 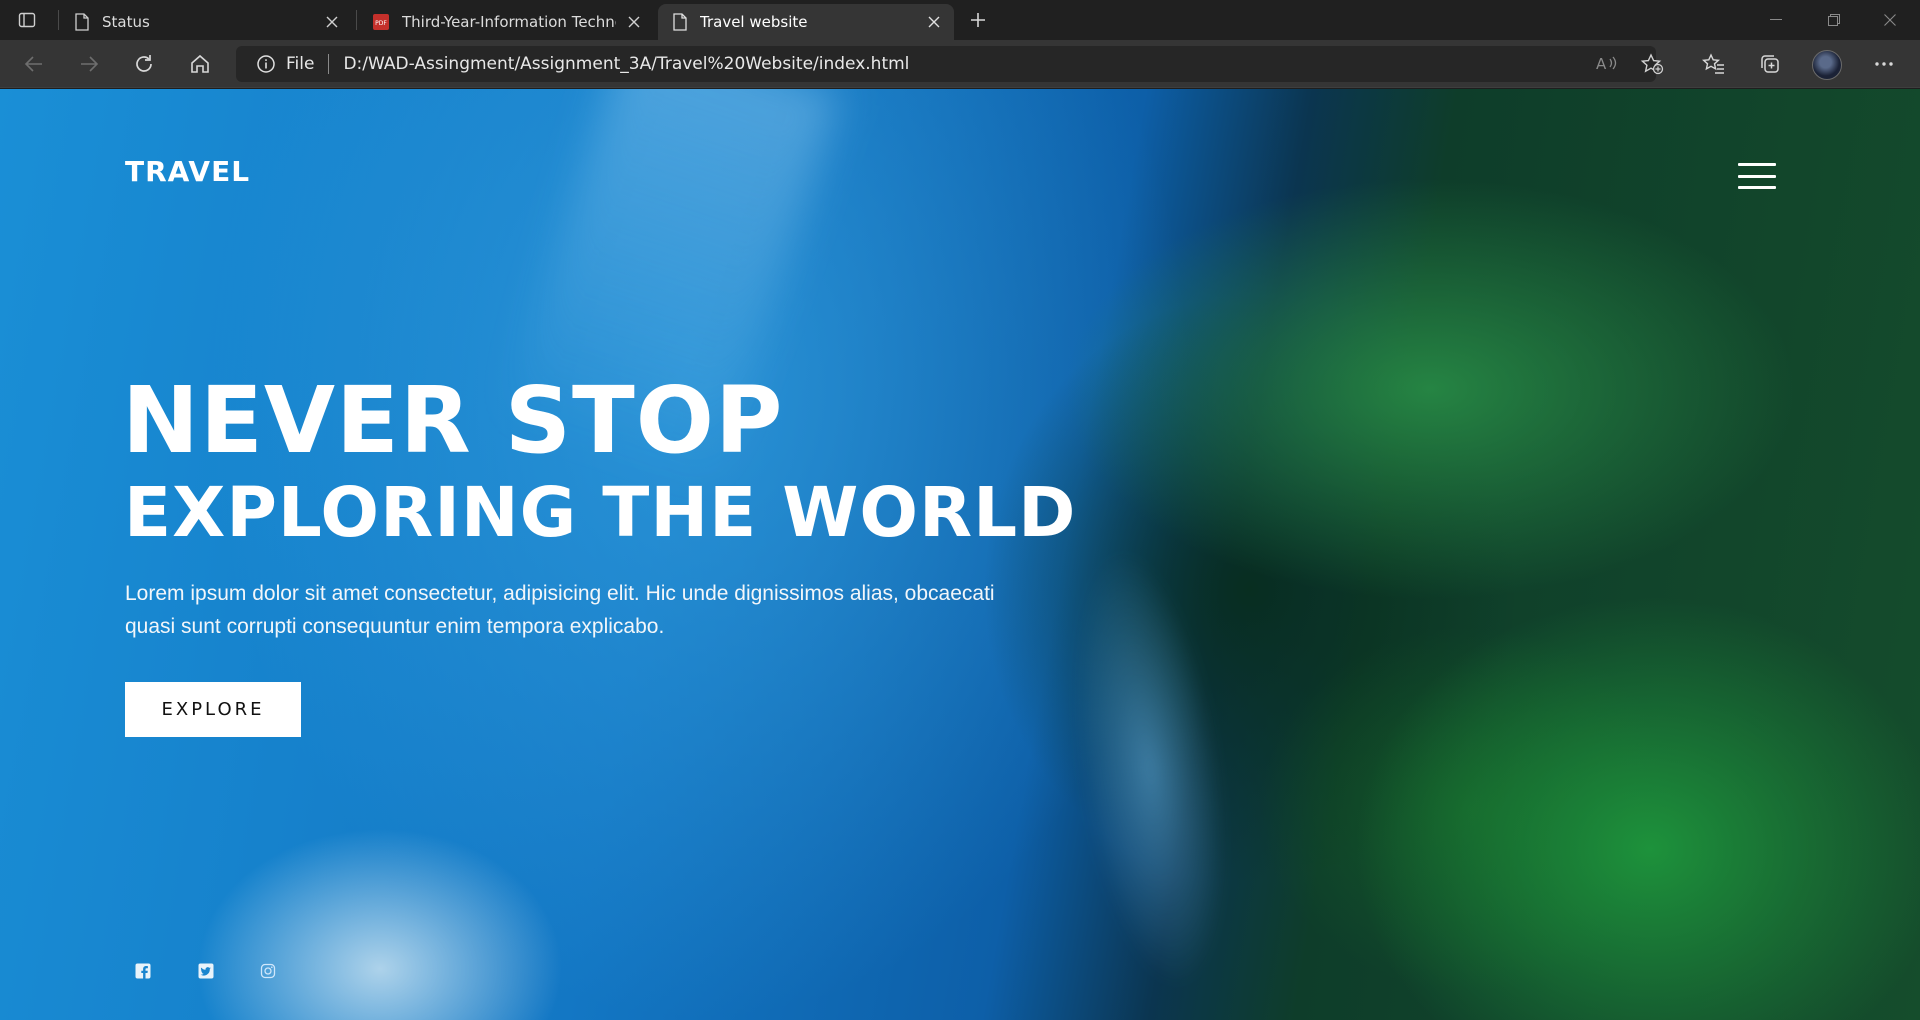 I want to click on tab-pdf-document: PDF Third-Year-Information Technolo, so click(x=506, y=22).